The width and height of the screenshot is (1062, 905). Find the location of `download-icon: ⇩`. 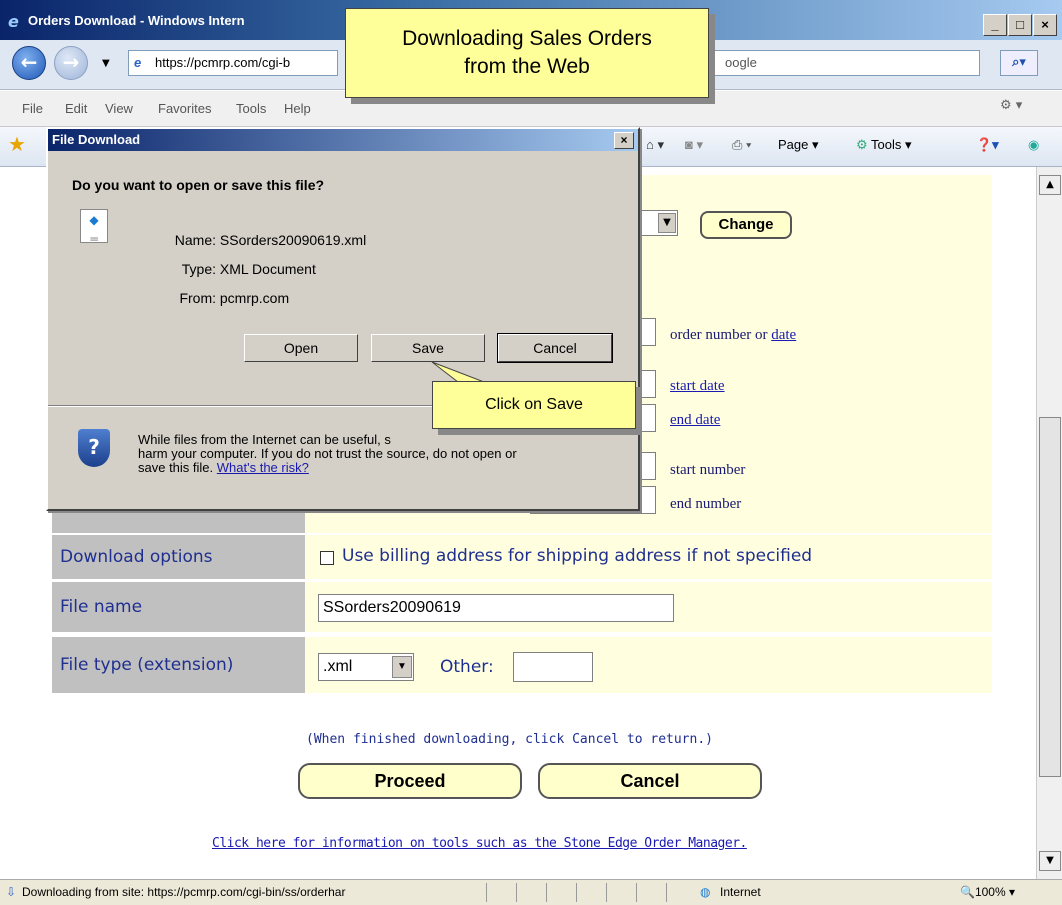

download-icon: ⇩ is located at coordinates (11, 892).